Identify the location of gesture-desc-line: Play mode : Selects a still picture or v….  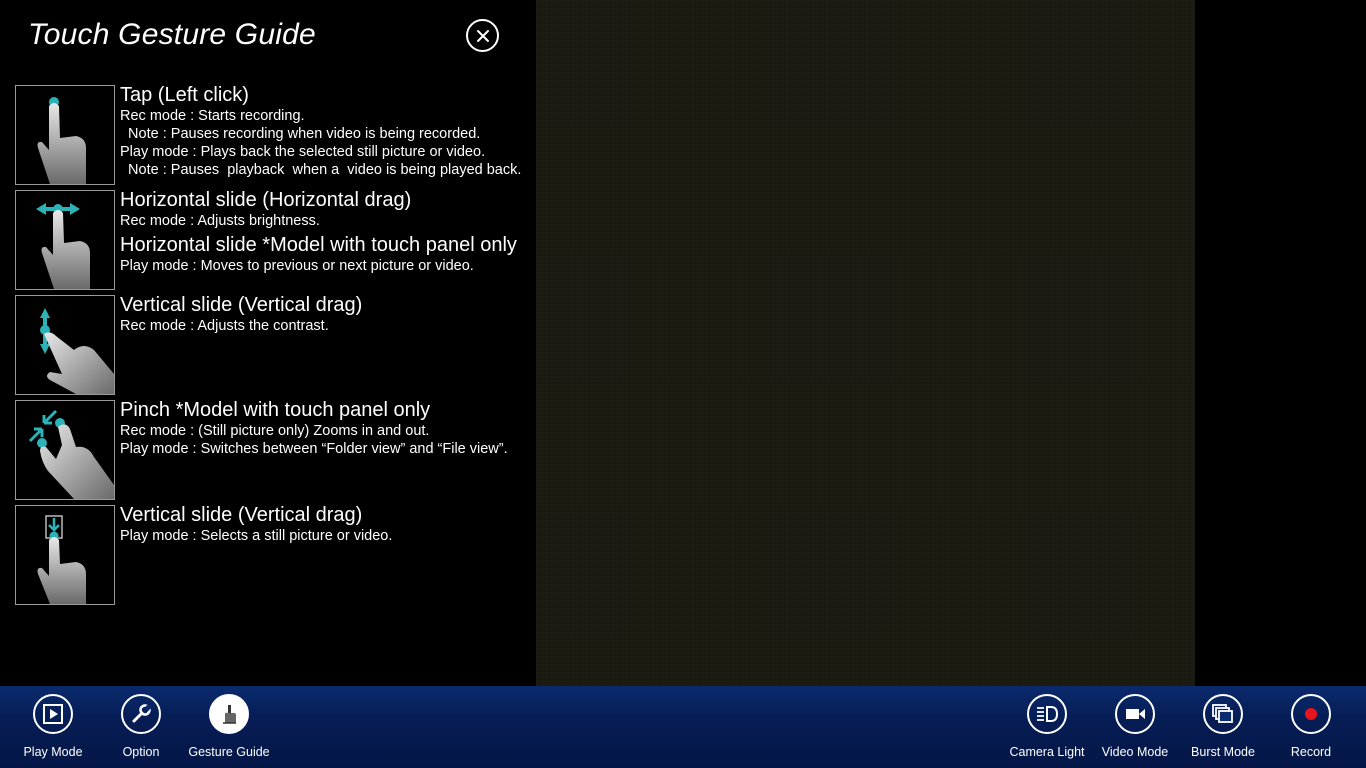
(256, 536).